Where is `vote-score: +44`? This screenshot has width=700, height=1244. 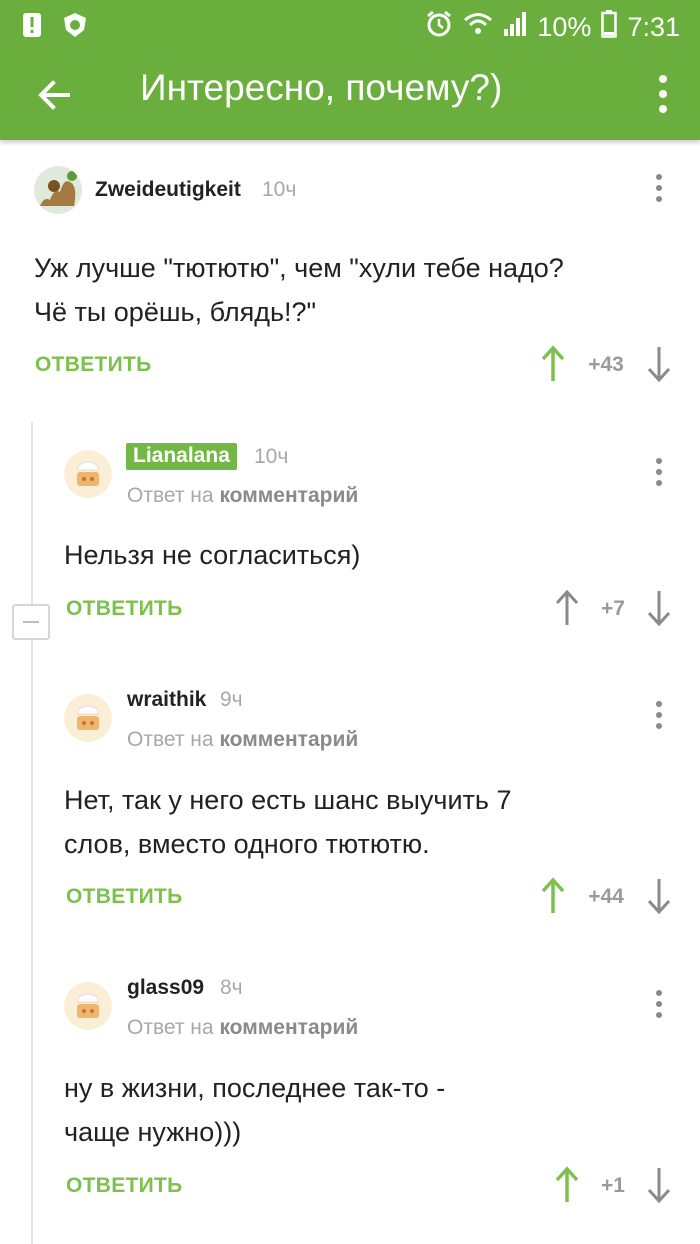 vote-score: +44 is located at coordinates (606, 896).